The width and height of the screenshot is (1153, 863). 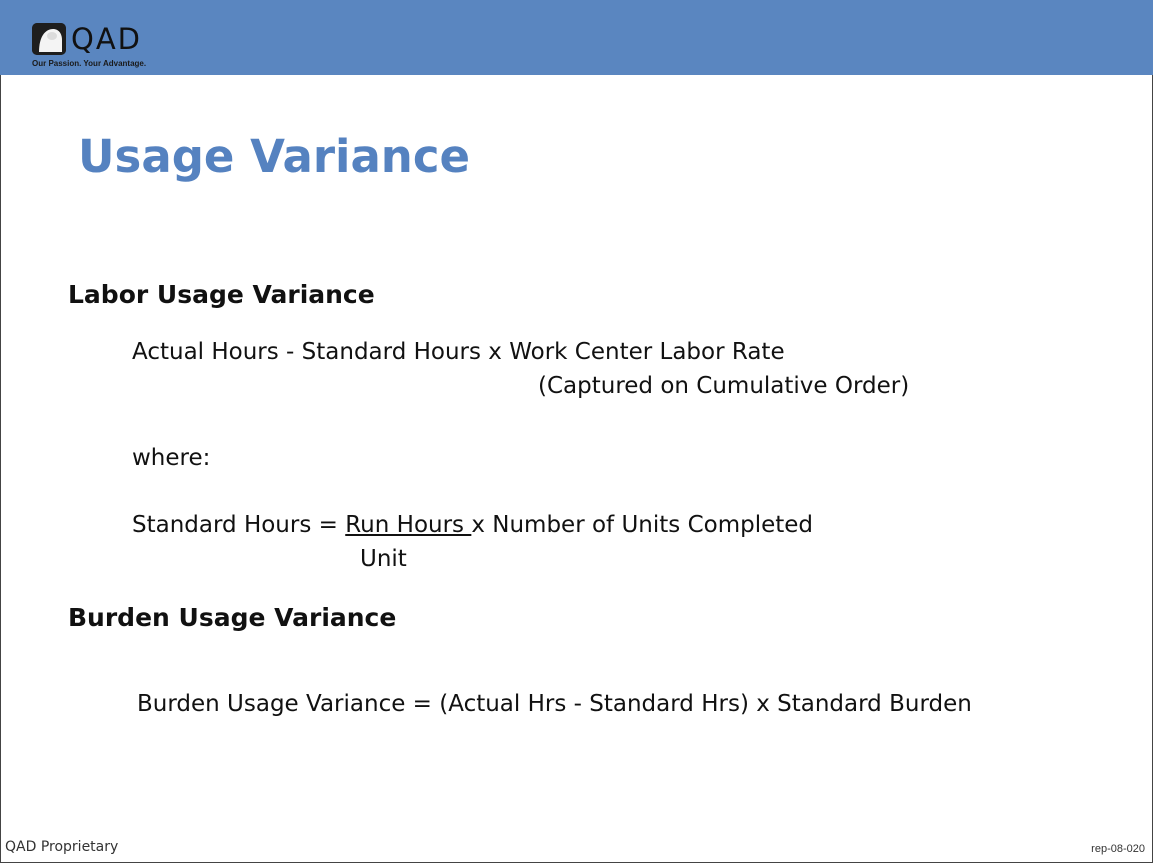 What do you see at coordinates (724, 386) in the screenshot?
I see `labor-formula-line2: (Captured on Cumulative Order)` at bounding box center [724, 386].